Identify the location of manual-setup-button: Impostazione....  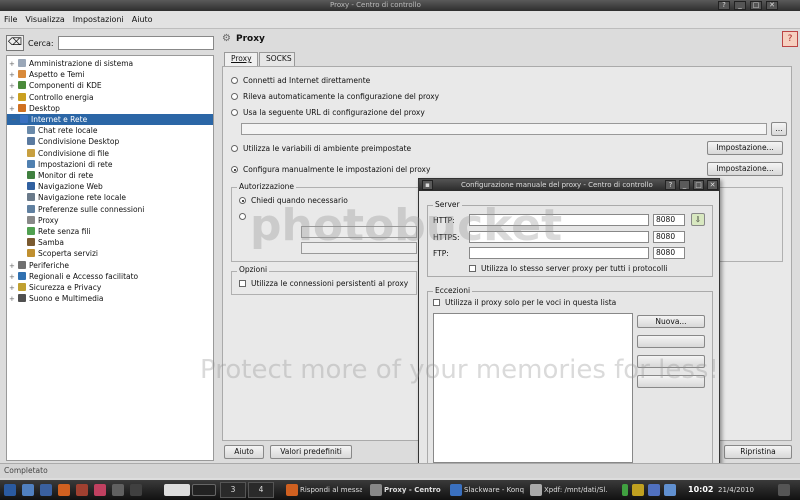
(745, 169).